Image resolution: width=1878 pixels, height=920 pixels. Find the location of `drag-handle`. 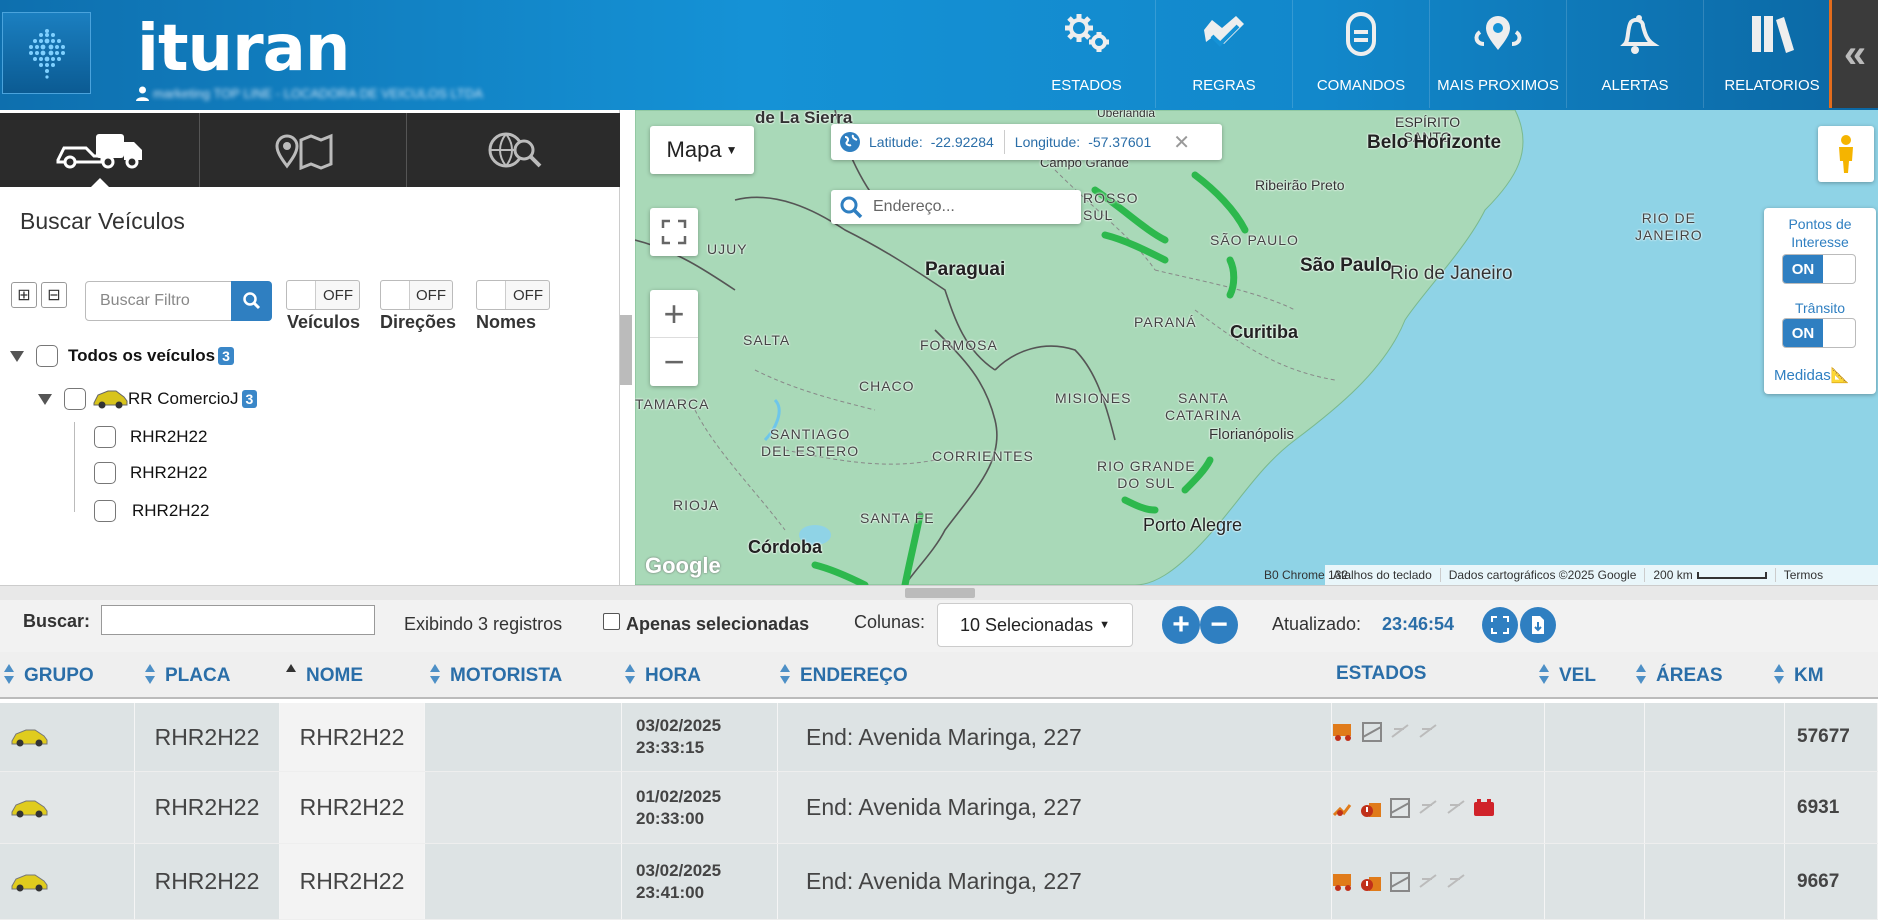

drag-handle is located at coordinates (940, 593).